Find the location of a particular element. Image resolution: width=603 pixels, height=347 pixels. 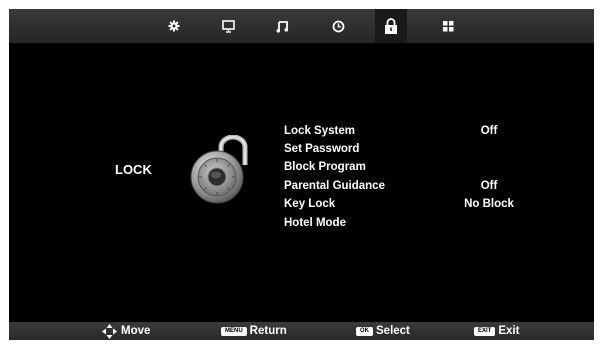

return-label: Return is located at coordinates (268, 331).